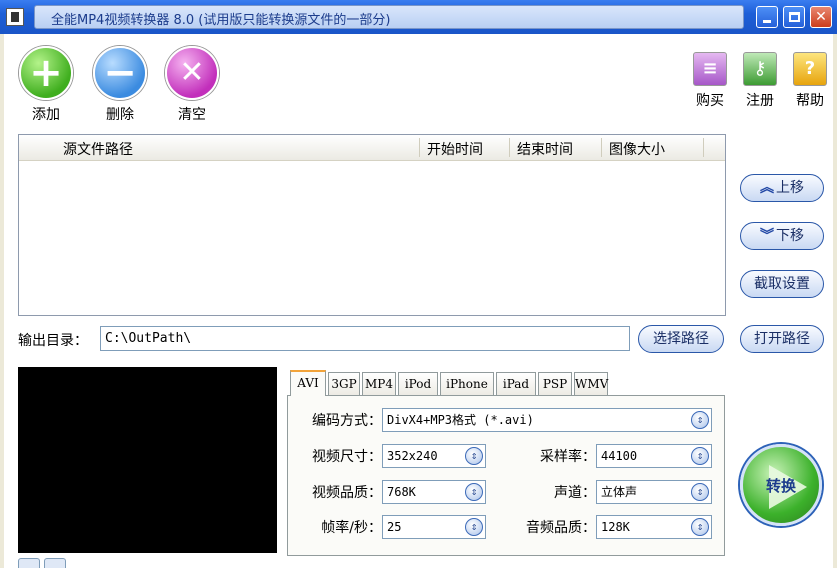 This screenshot has height=568, width=837. Describe the element at coordinates (434, 527) in the screenshot. I see `framerate-select: 25` at that location.